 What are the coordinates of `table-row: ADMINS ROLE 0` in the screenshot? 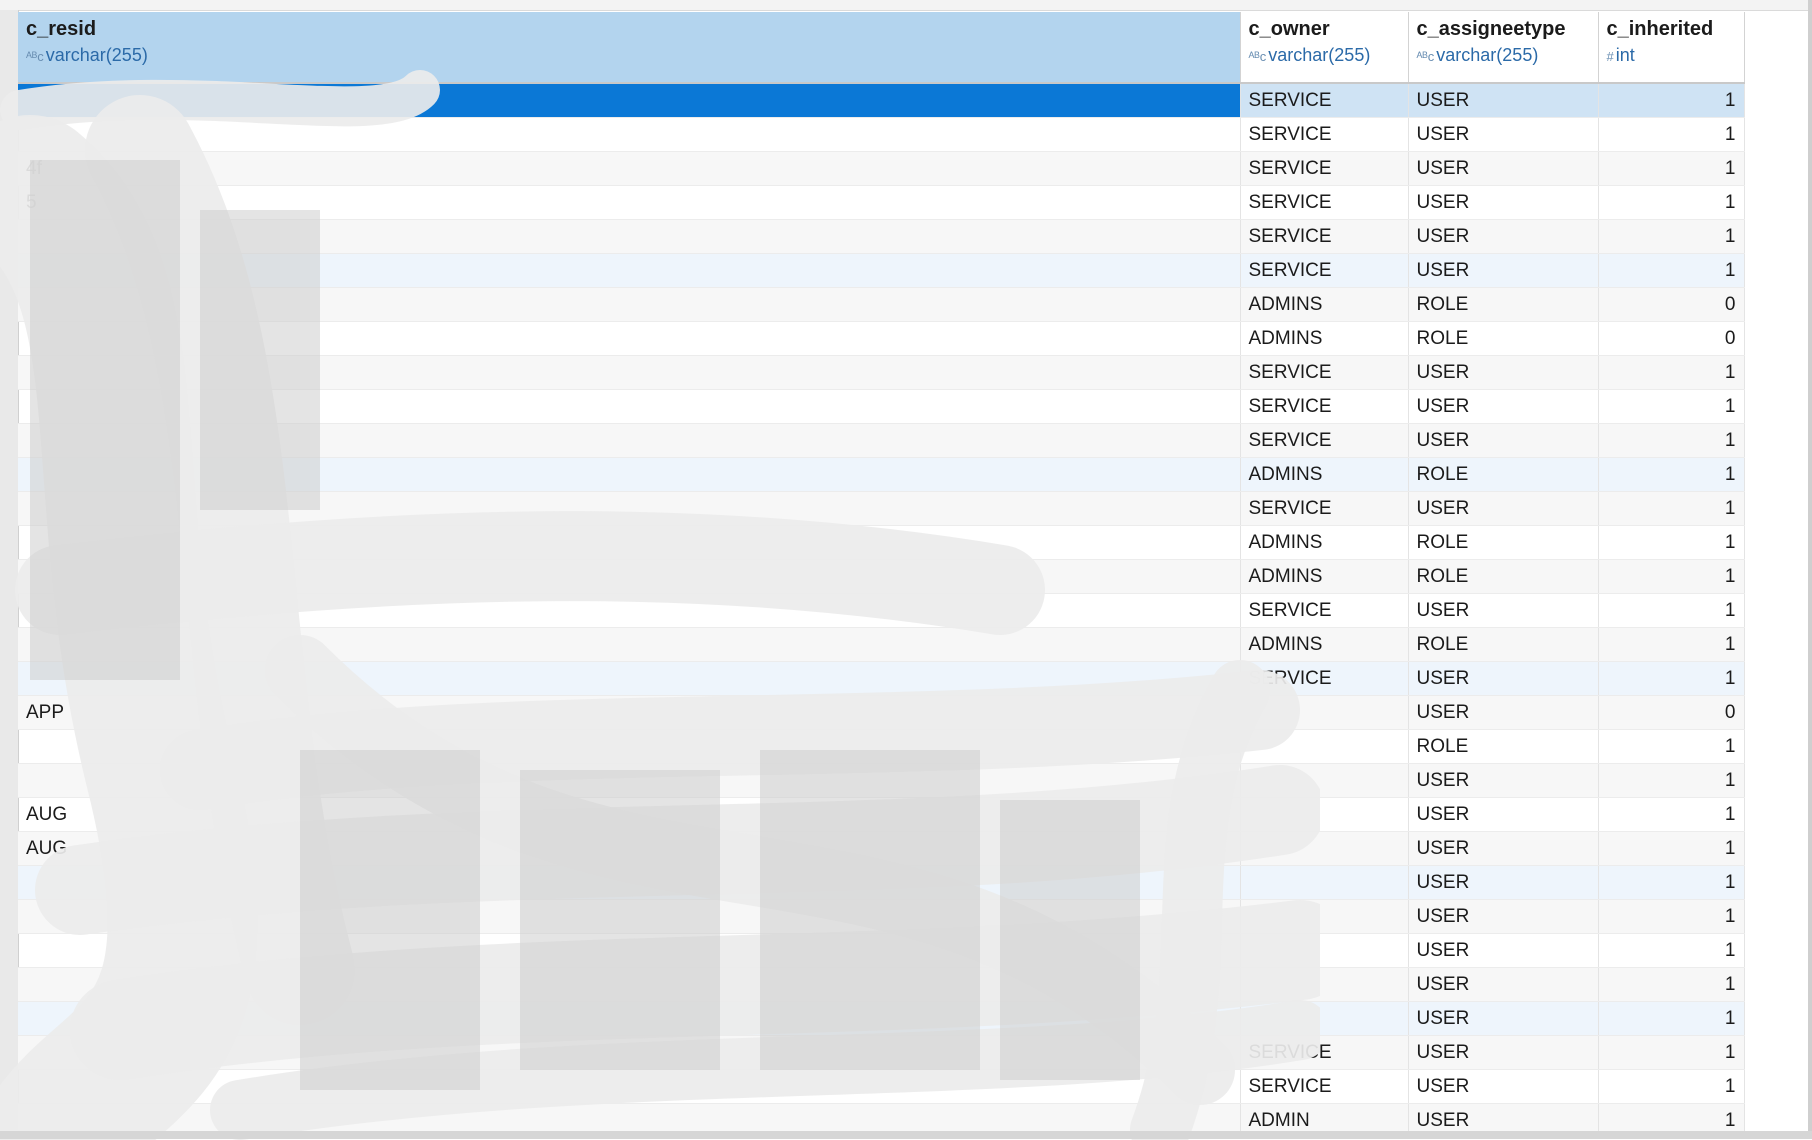 It's located at (881, 338).